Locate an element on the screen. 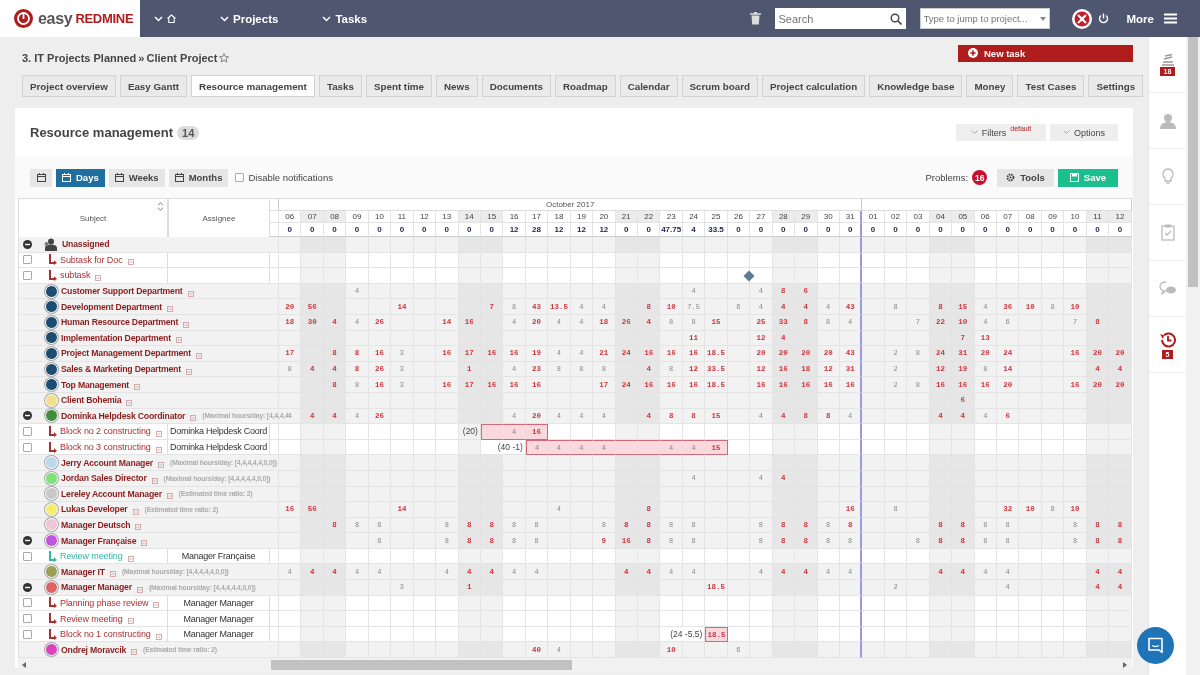 This screenshot has width=1200, height=675. task-link: Block no 1 constructing is located at coordinates (105, 634).